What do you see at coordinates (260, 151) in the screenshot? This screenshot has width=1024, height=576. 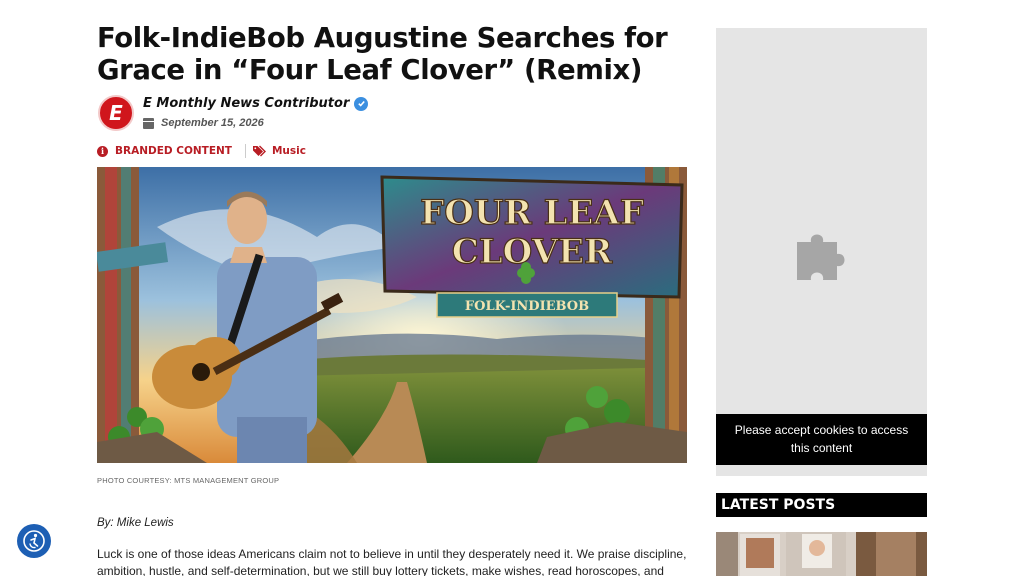 I see `tags-icon` at bounding box center [260, 151].